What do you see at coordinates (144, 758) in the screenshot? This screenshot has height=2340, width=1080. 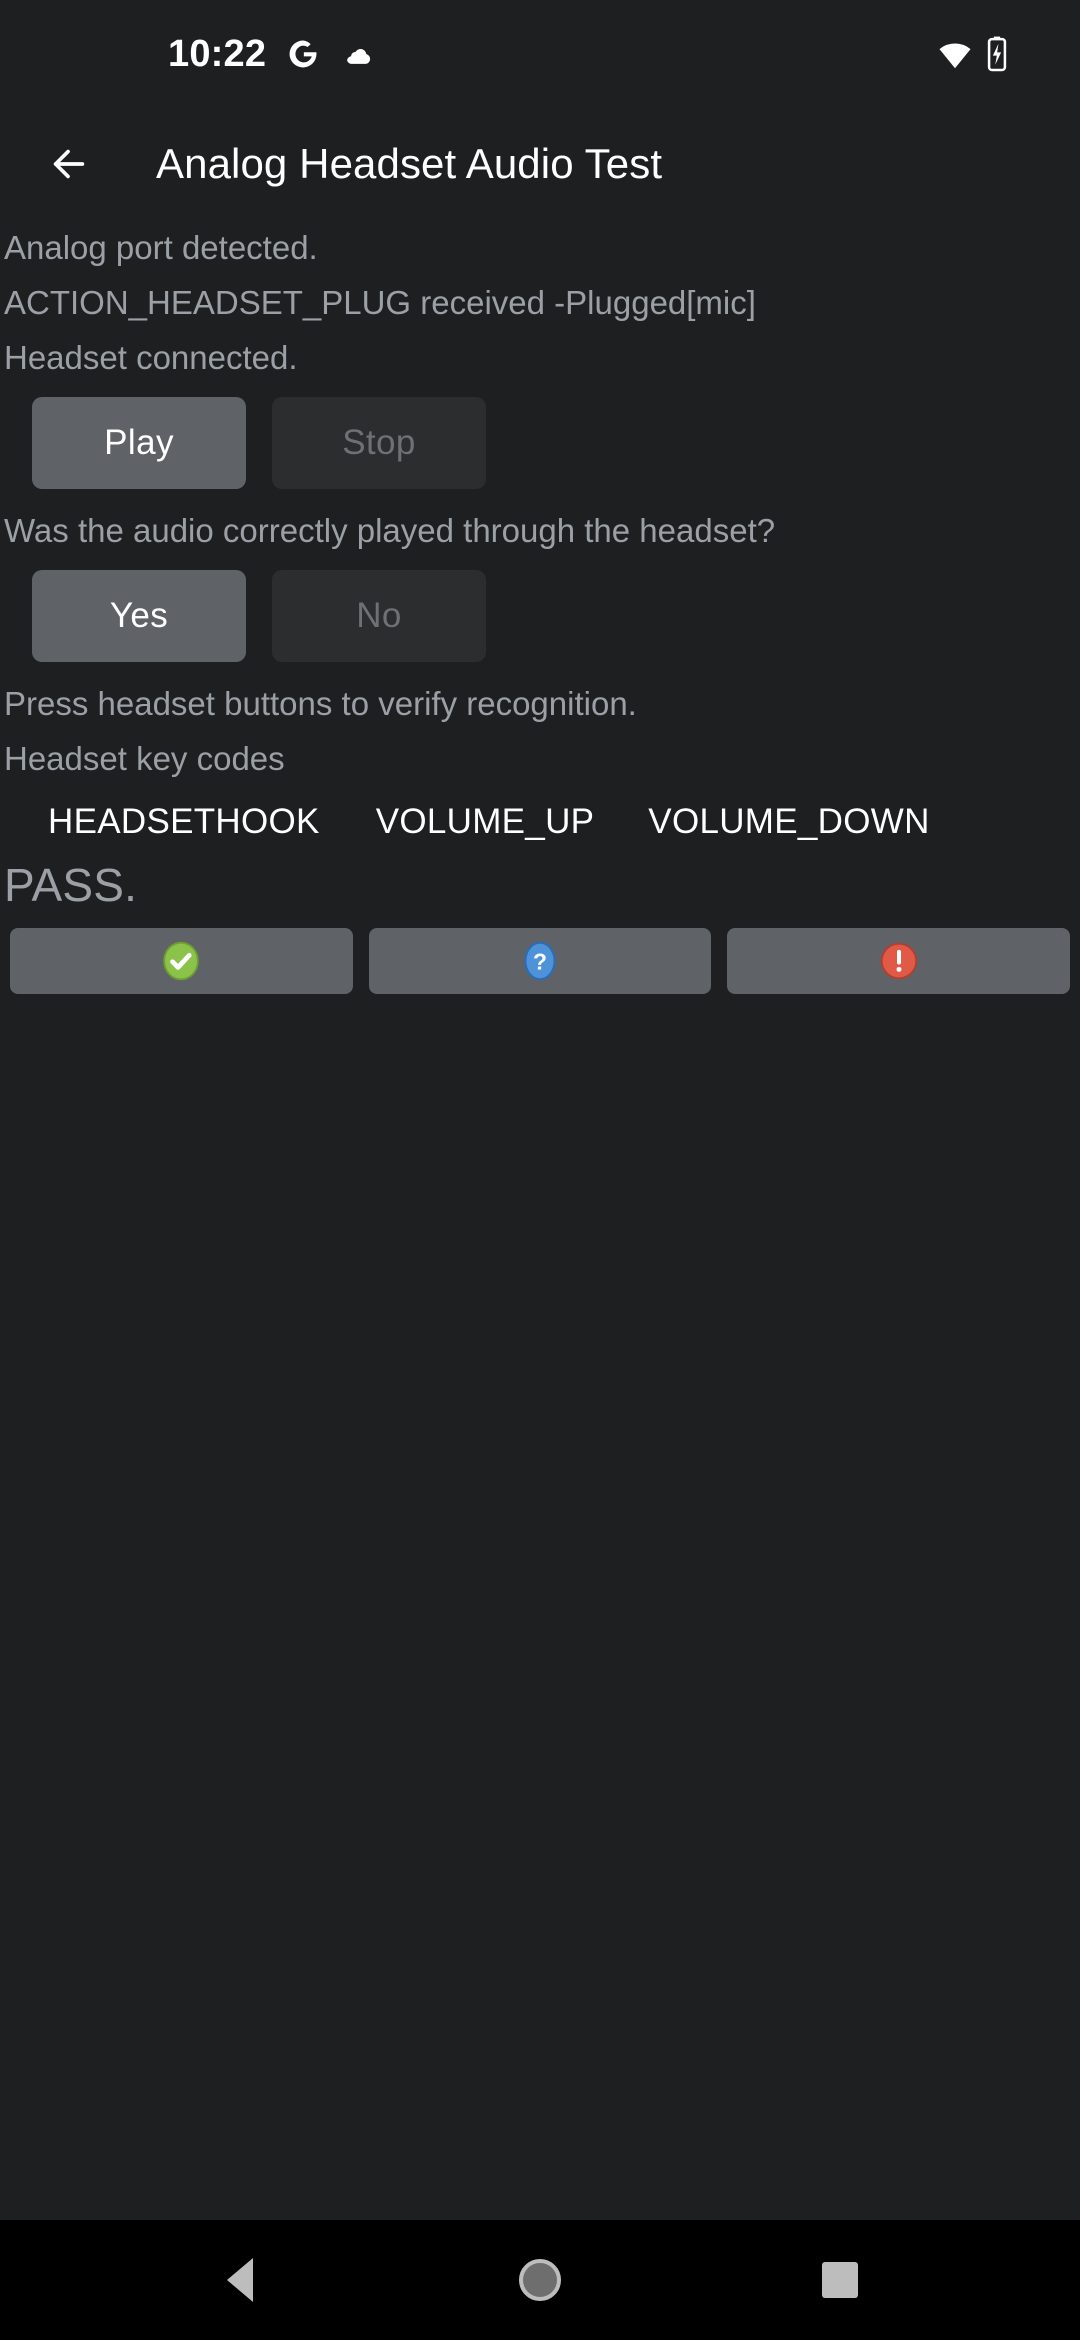 I see `keycodes-label: Headset key codes` at bounding box center [144, 758].